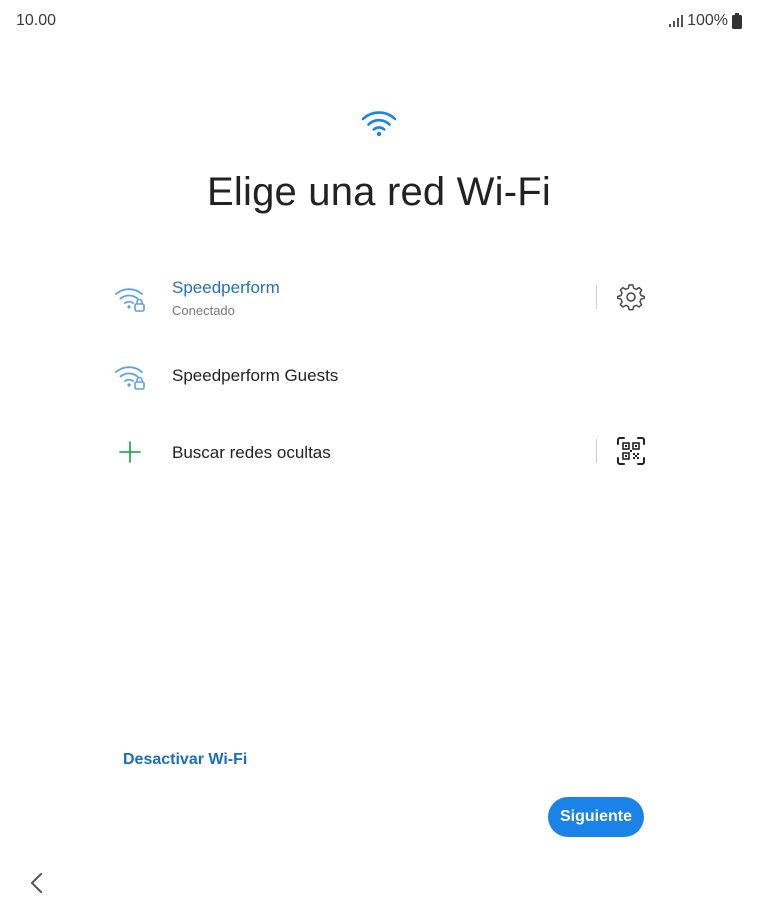 The width and height of the screenshot is (758, 910). I want to click on plus-icon, so click(130, 453).